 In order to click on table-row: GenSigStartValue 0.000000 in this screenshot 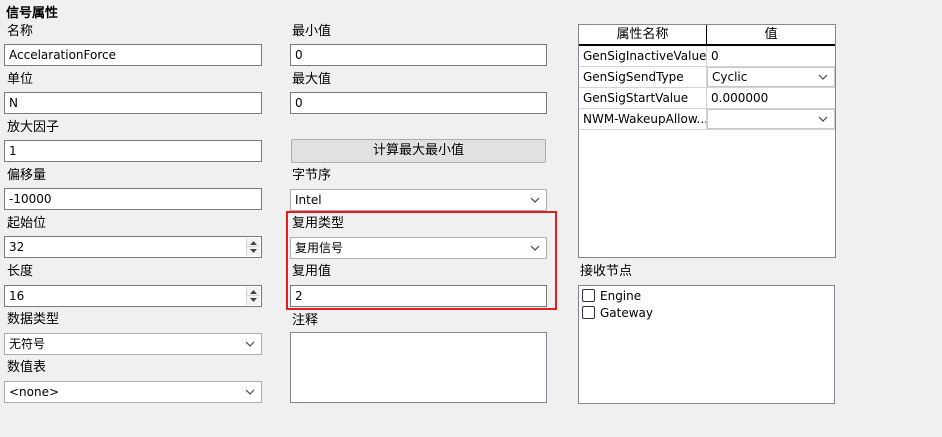, I will do `click(707, 98)`.